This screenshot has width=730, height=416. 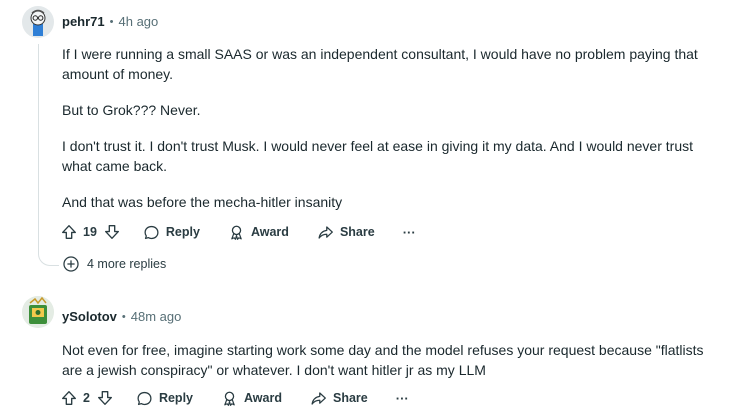 What do you see at coordinates (71, 264) in the screenshot?
I see `plus-circle-icon` at bounding box center [71, 264].